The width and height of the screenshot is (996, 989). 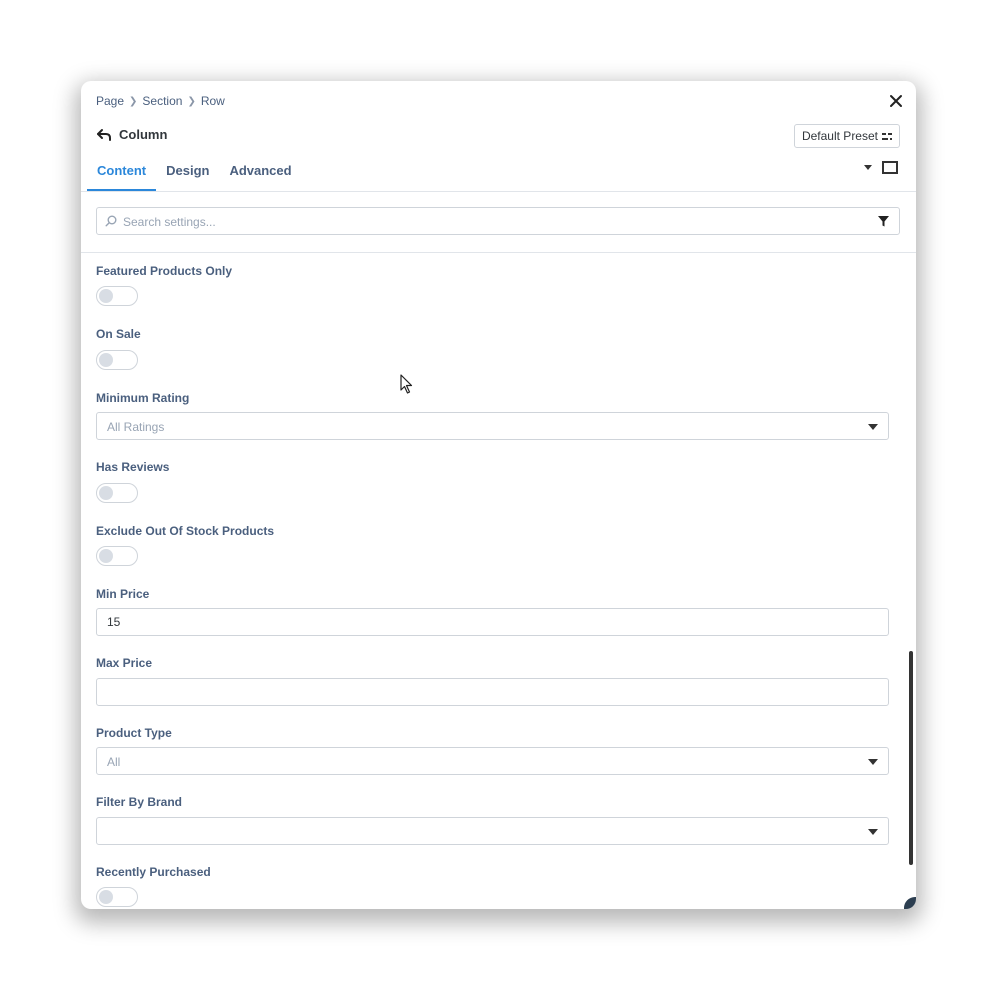 What do you see at coordinates (883, 221) in the screenshot?
I see `filter-icon` at bounding box center [883, 221].